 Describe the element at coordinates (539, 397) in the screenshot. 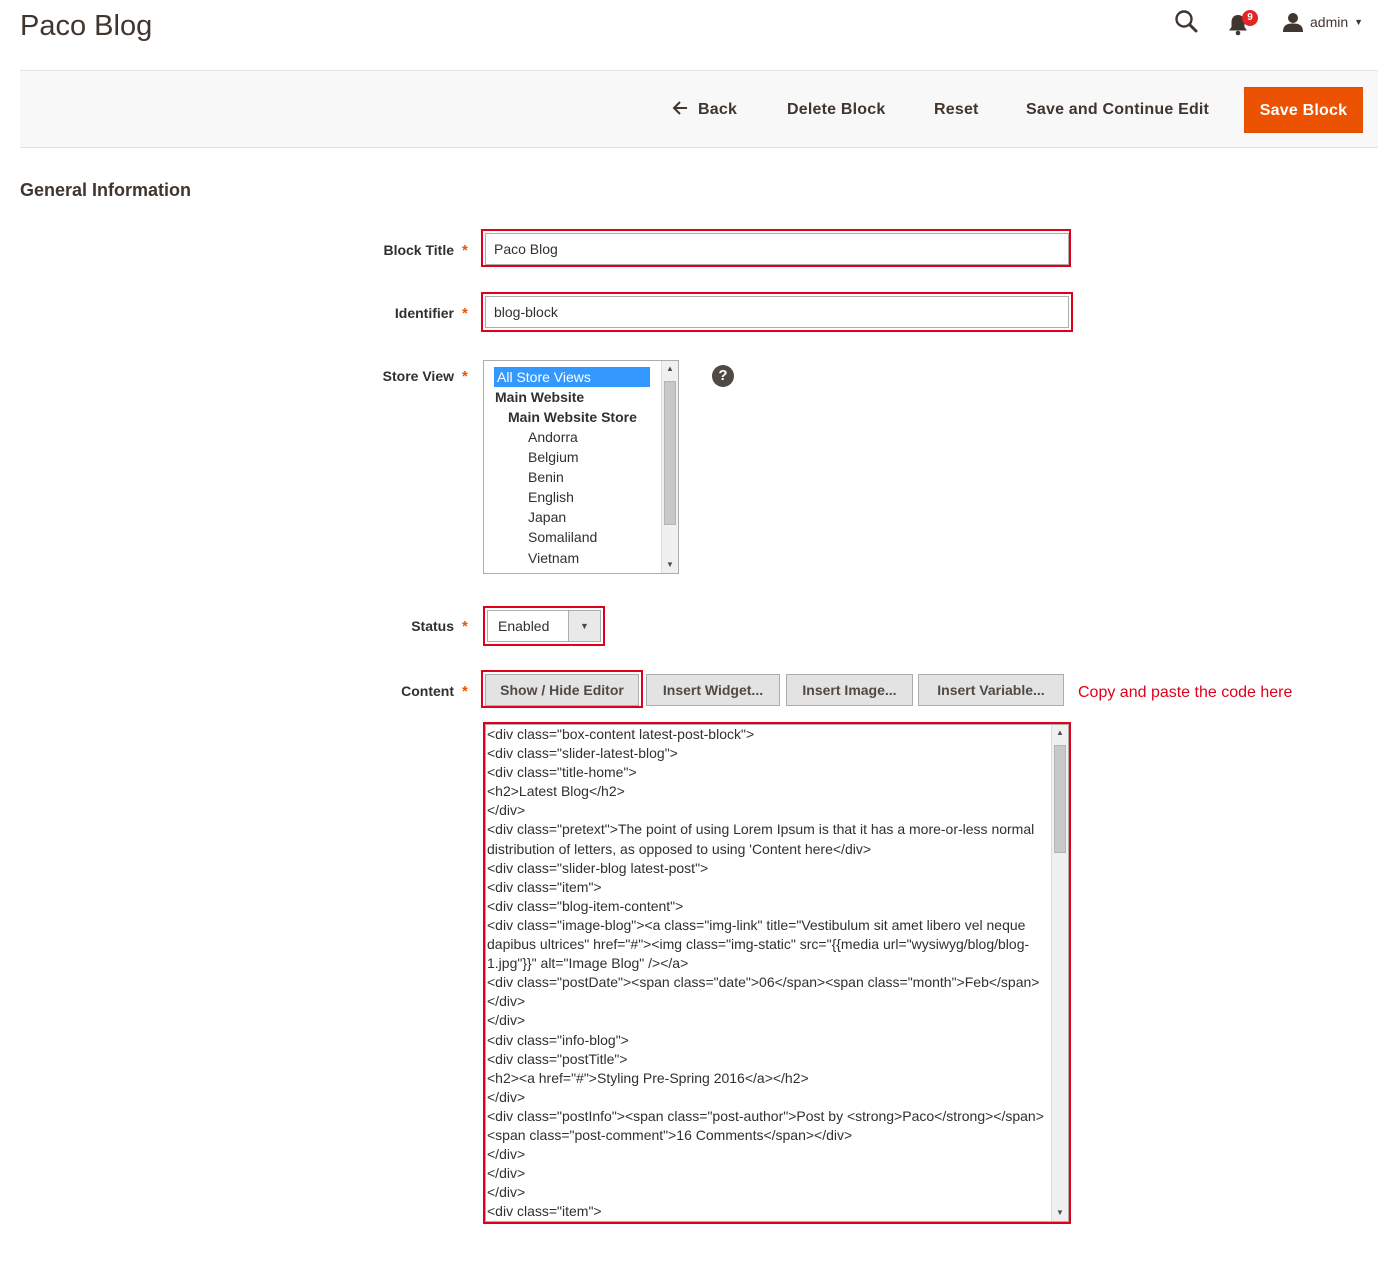

I see `store-option: Main Website` at that location.